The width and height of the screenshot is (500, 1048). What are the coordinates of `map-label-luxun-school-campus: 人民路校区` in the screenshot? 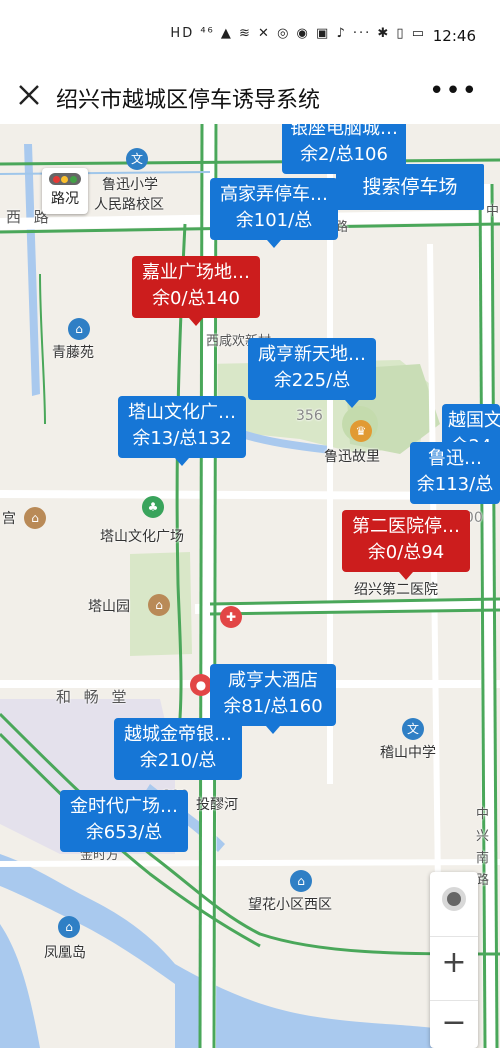 It's located at (129, 205).